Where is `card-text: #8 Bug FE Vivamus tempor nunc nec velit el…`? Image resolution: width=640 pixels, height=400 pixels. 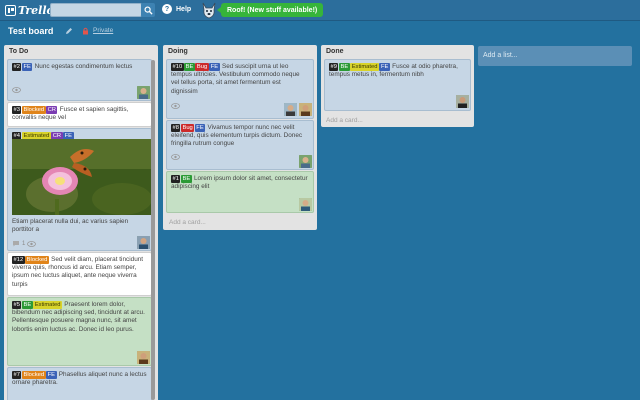 card-text: #8 Bug FE Vivamus tempor nunc nec velit el… is located at coordinates (240, 136).